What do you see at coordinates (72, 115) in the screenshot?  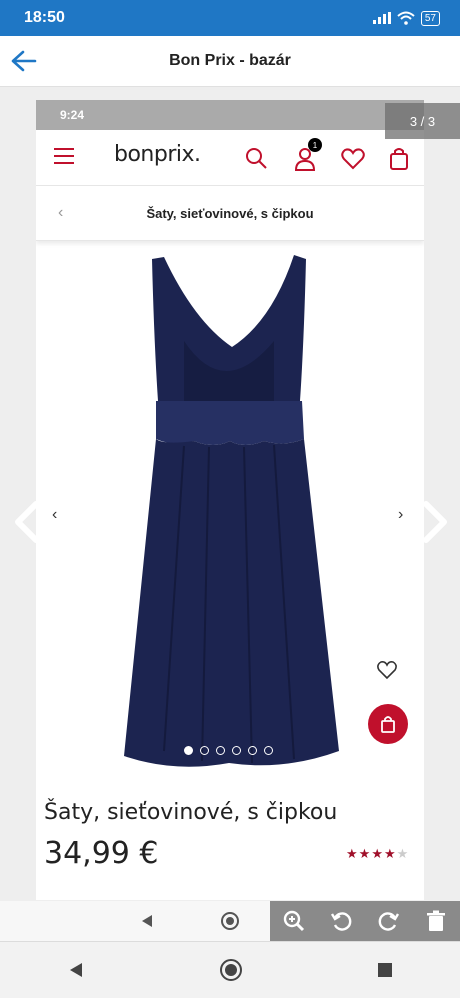 I see `screenshot-status-time: 9:24` at bounding box center [72, 115].